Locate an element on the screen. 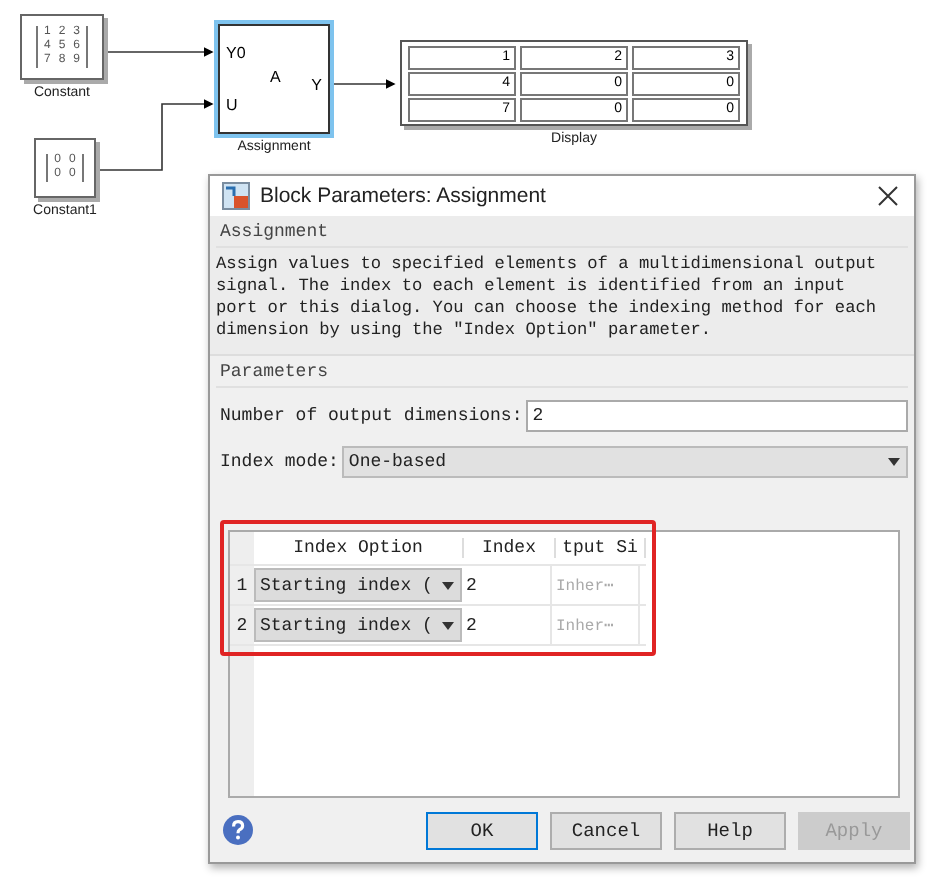 The image size is (948, 882). block-icon is located at coordinates (236, 196).